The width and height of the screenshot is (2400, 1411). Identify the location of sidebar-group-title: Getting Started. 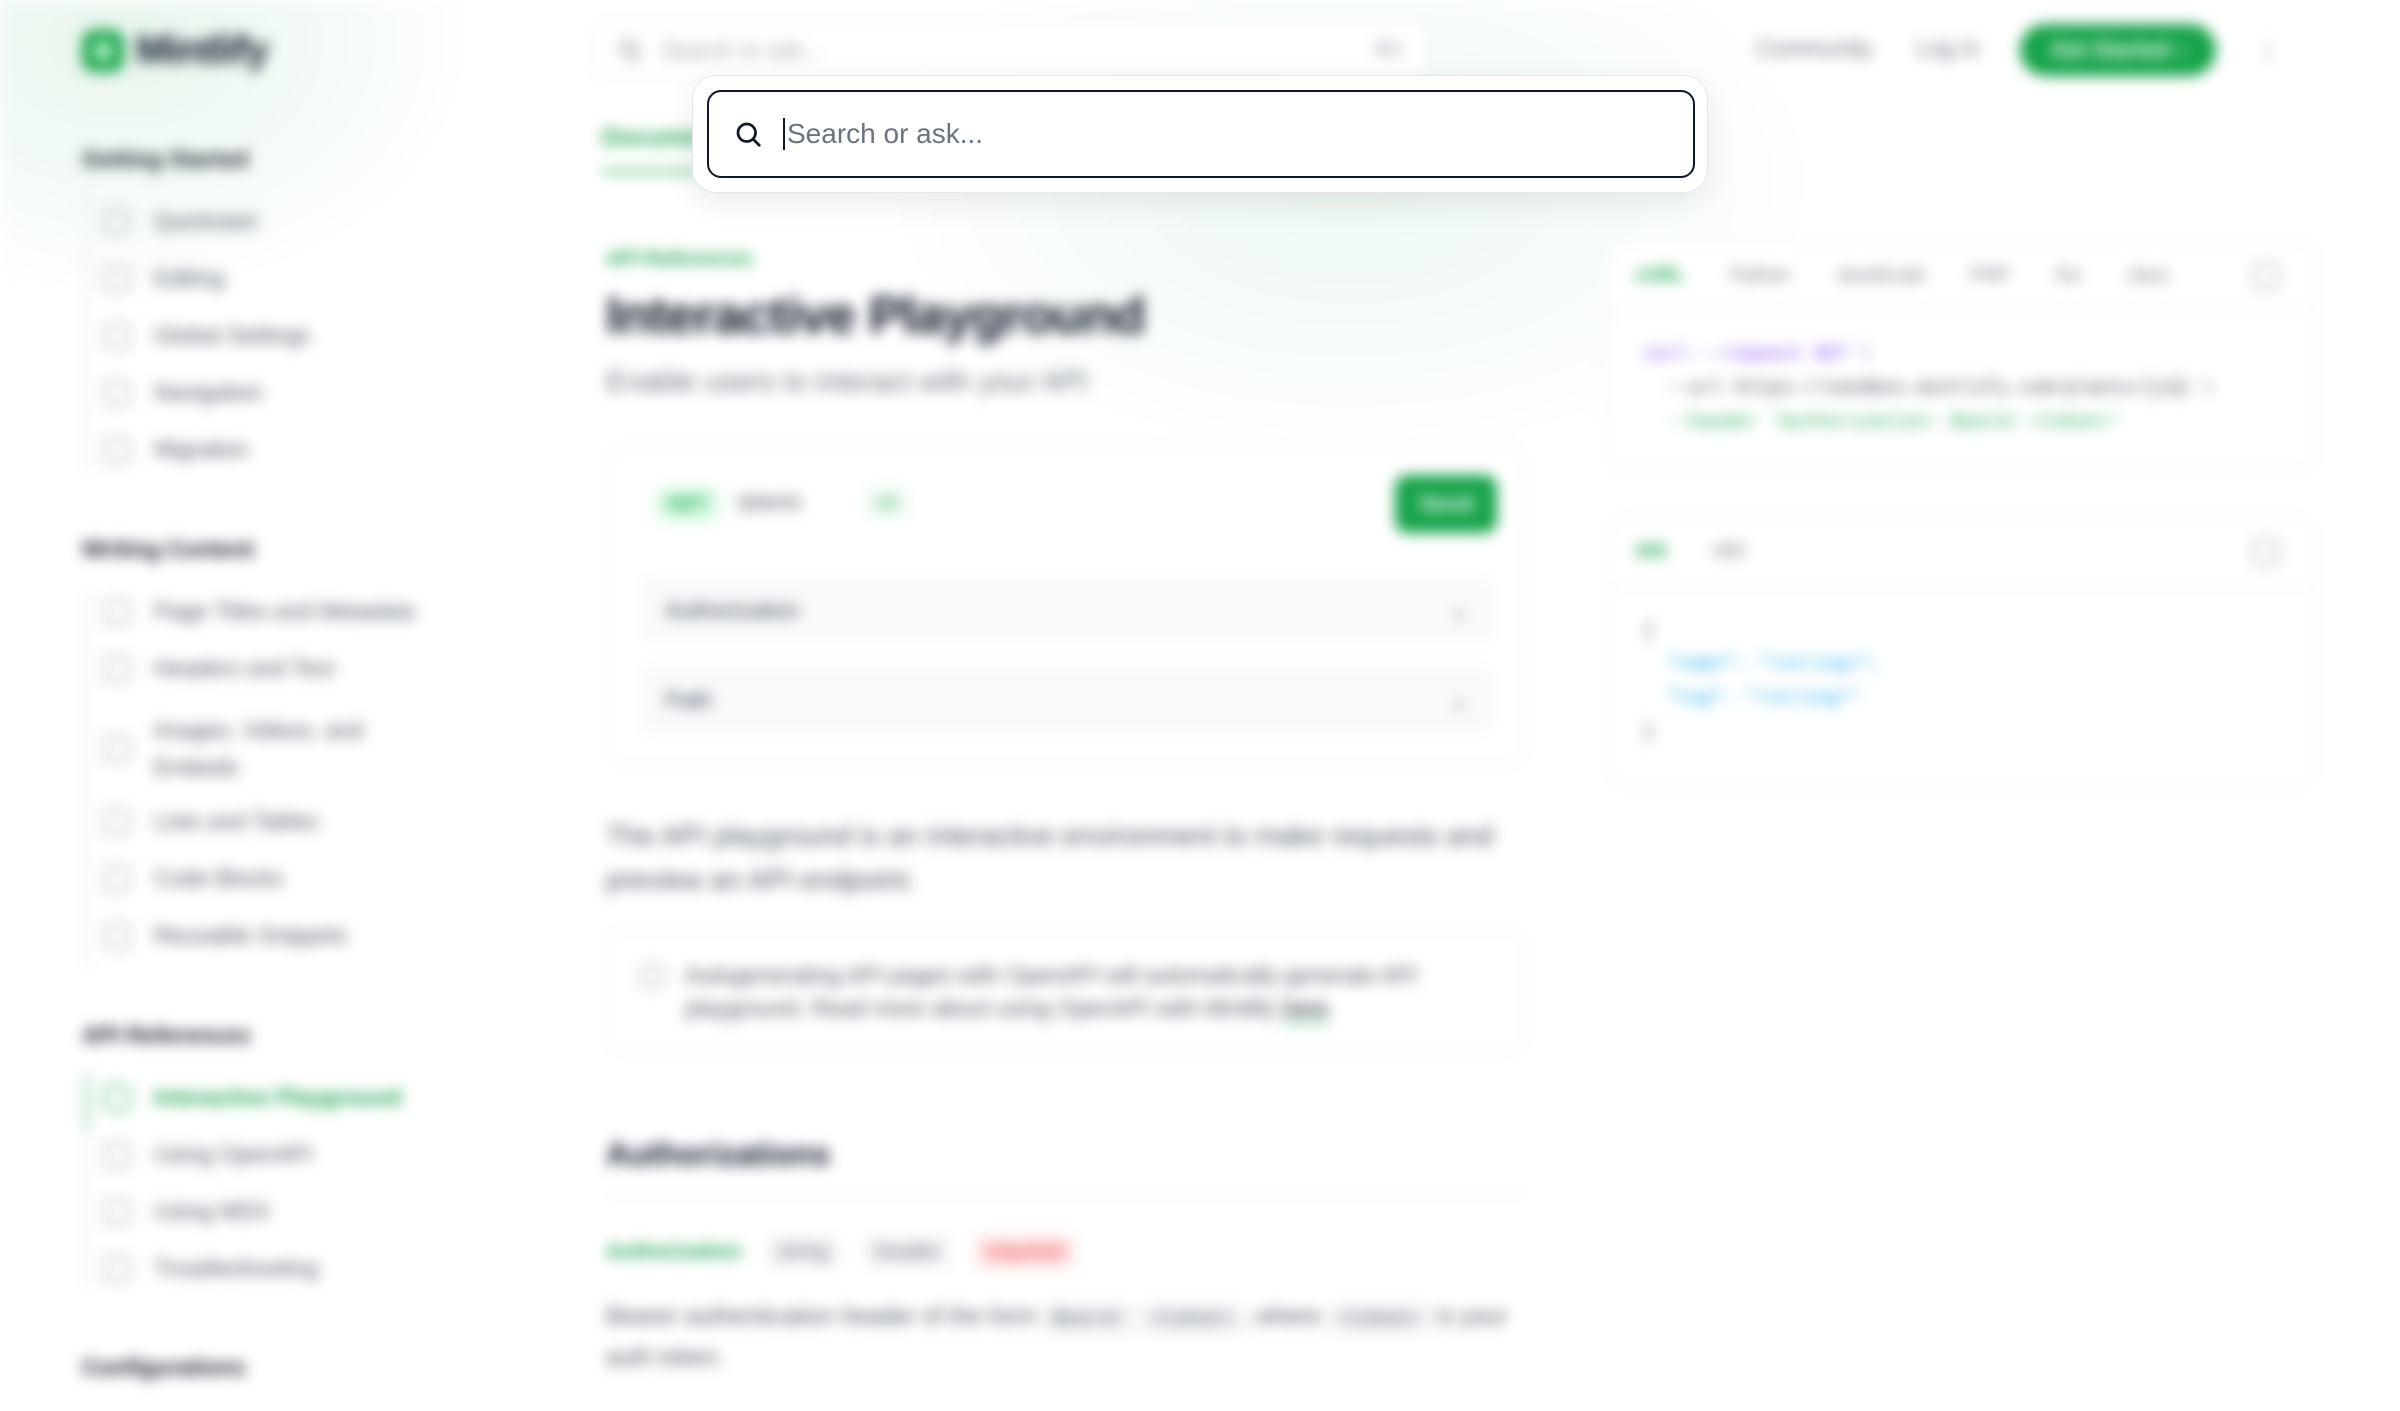
(165, 159).